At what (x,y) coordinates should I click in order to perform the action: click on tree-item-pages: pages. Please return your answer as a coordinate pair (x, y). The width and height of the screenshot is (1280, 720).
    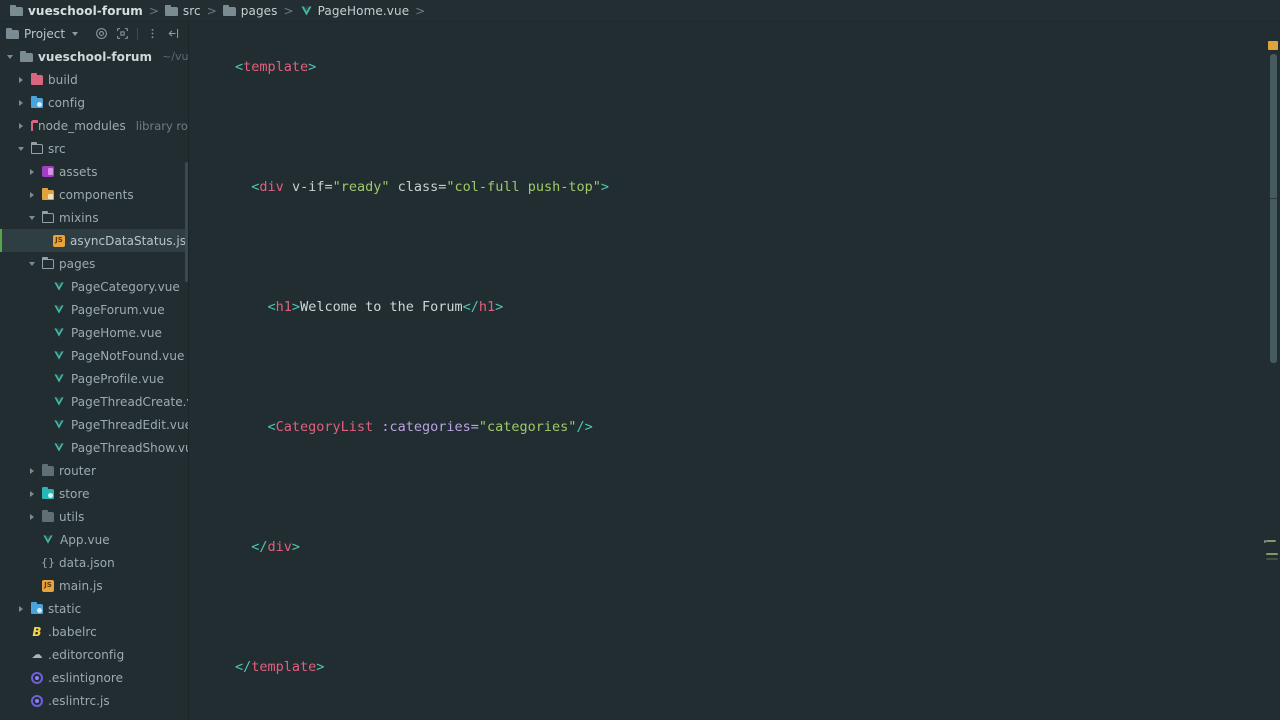
    Looking at the image, I should click on (94, 263).